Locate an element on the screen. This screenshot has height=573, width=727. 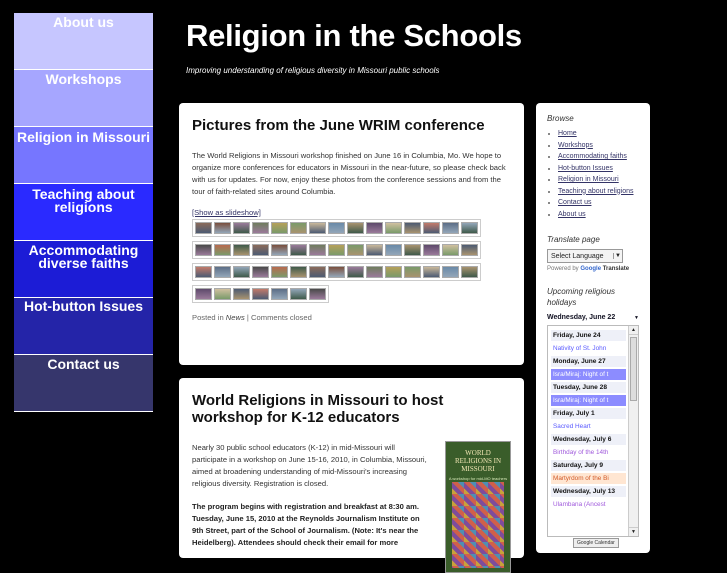
browse-link: Teaching about religions is located at coordinates (596, 191).